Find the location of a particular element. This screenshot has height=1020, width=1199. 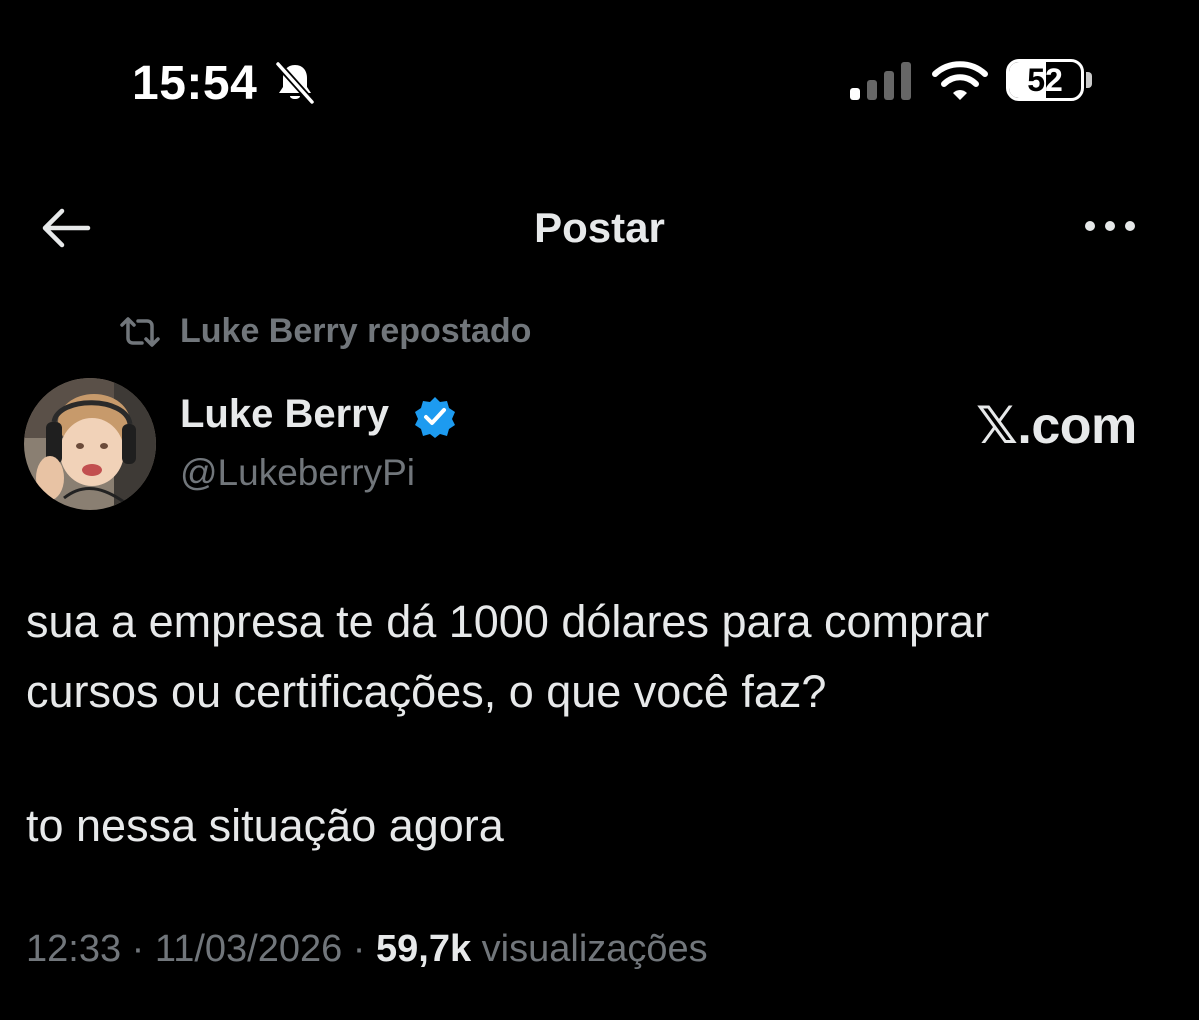

tweet-meta: 12:33 · 11/03/2026 · 59,7k visualizações is located at coordinates (367, 949).